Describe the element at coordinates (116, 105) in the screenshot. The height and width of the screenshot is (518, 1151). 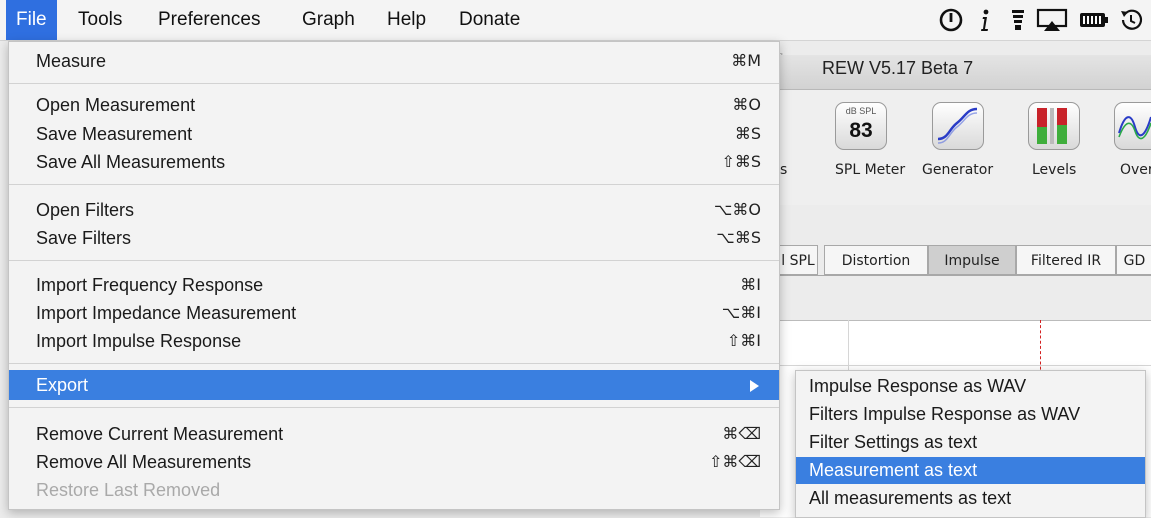
I see `menu-item-label: Open Measurement` at that location.